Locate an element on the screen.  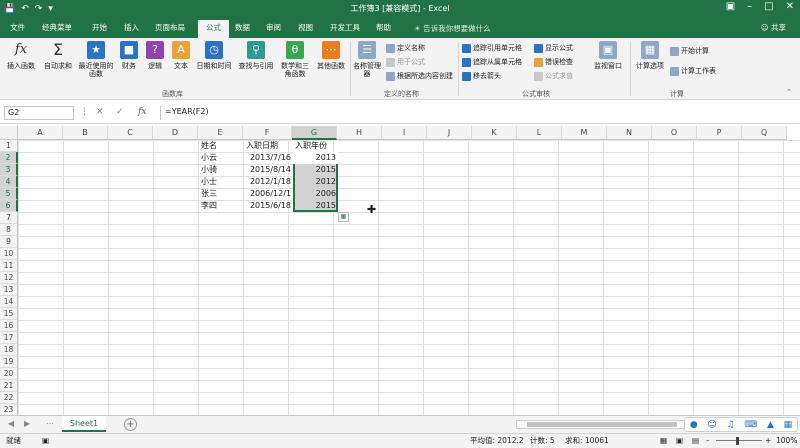
show-formulas-button: 显示公式 is located at coordinates (553, 48).